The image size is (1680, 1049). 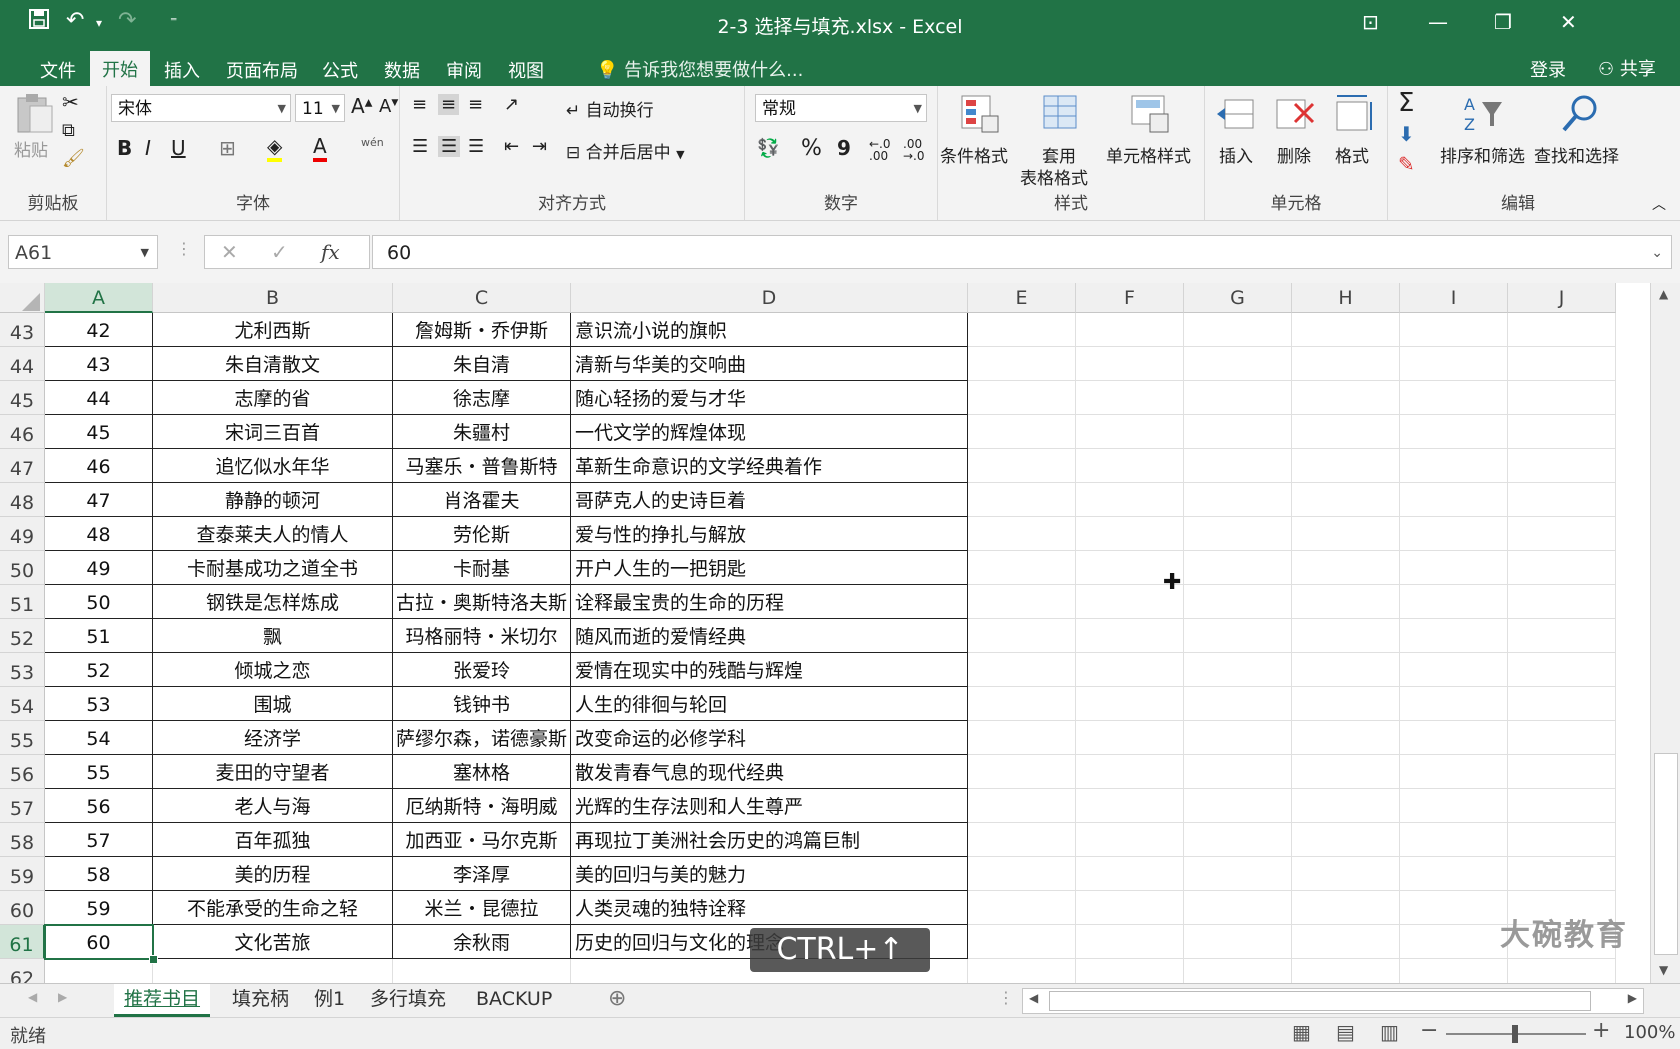 What do you see at coordinates (1006, 997) in the screenshot?
I see `splitter-icon: ⋮` at bounding box center [1006, 997].